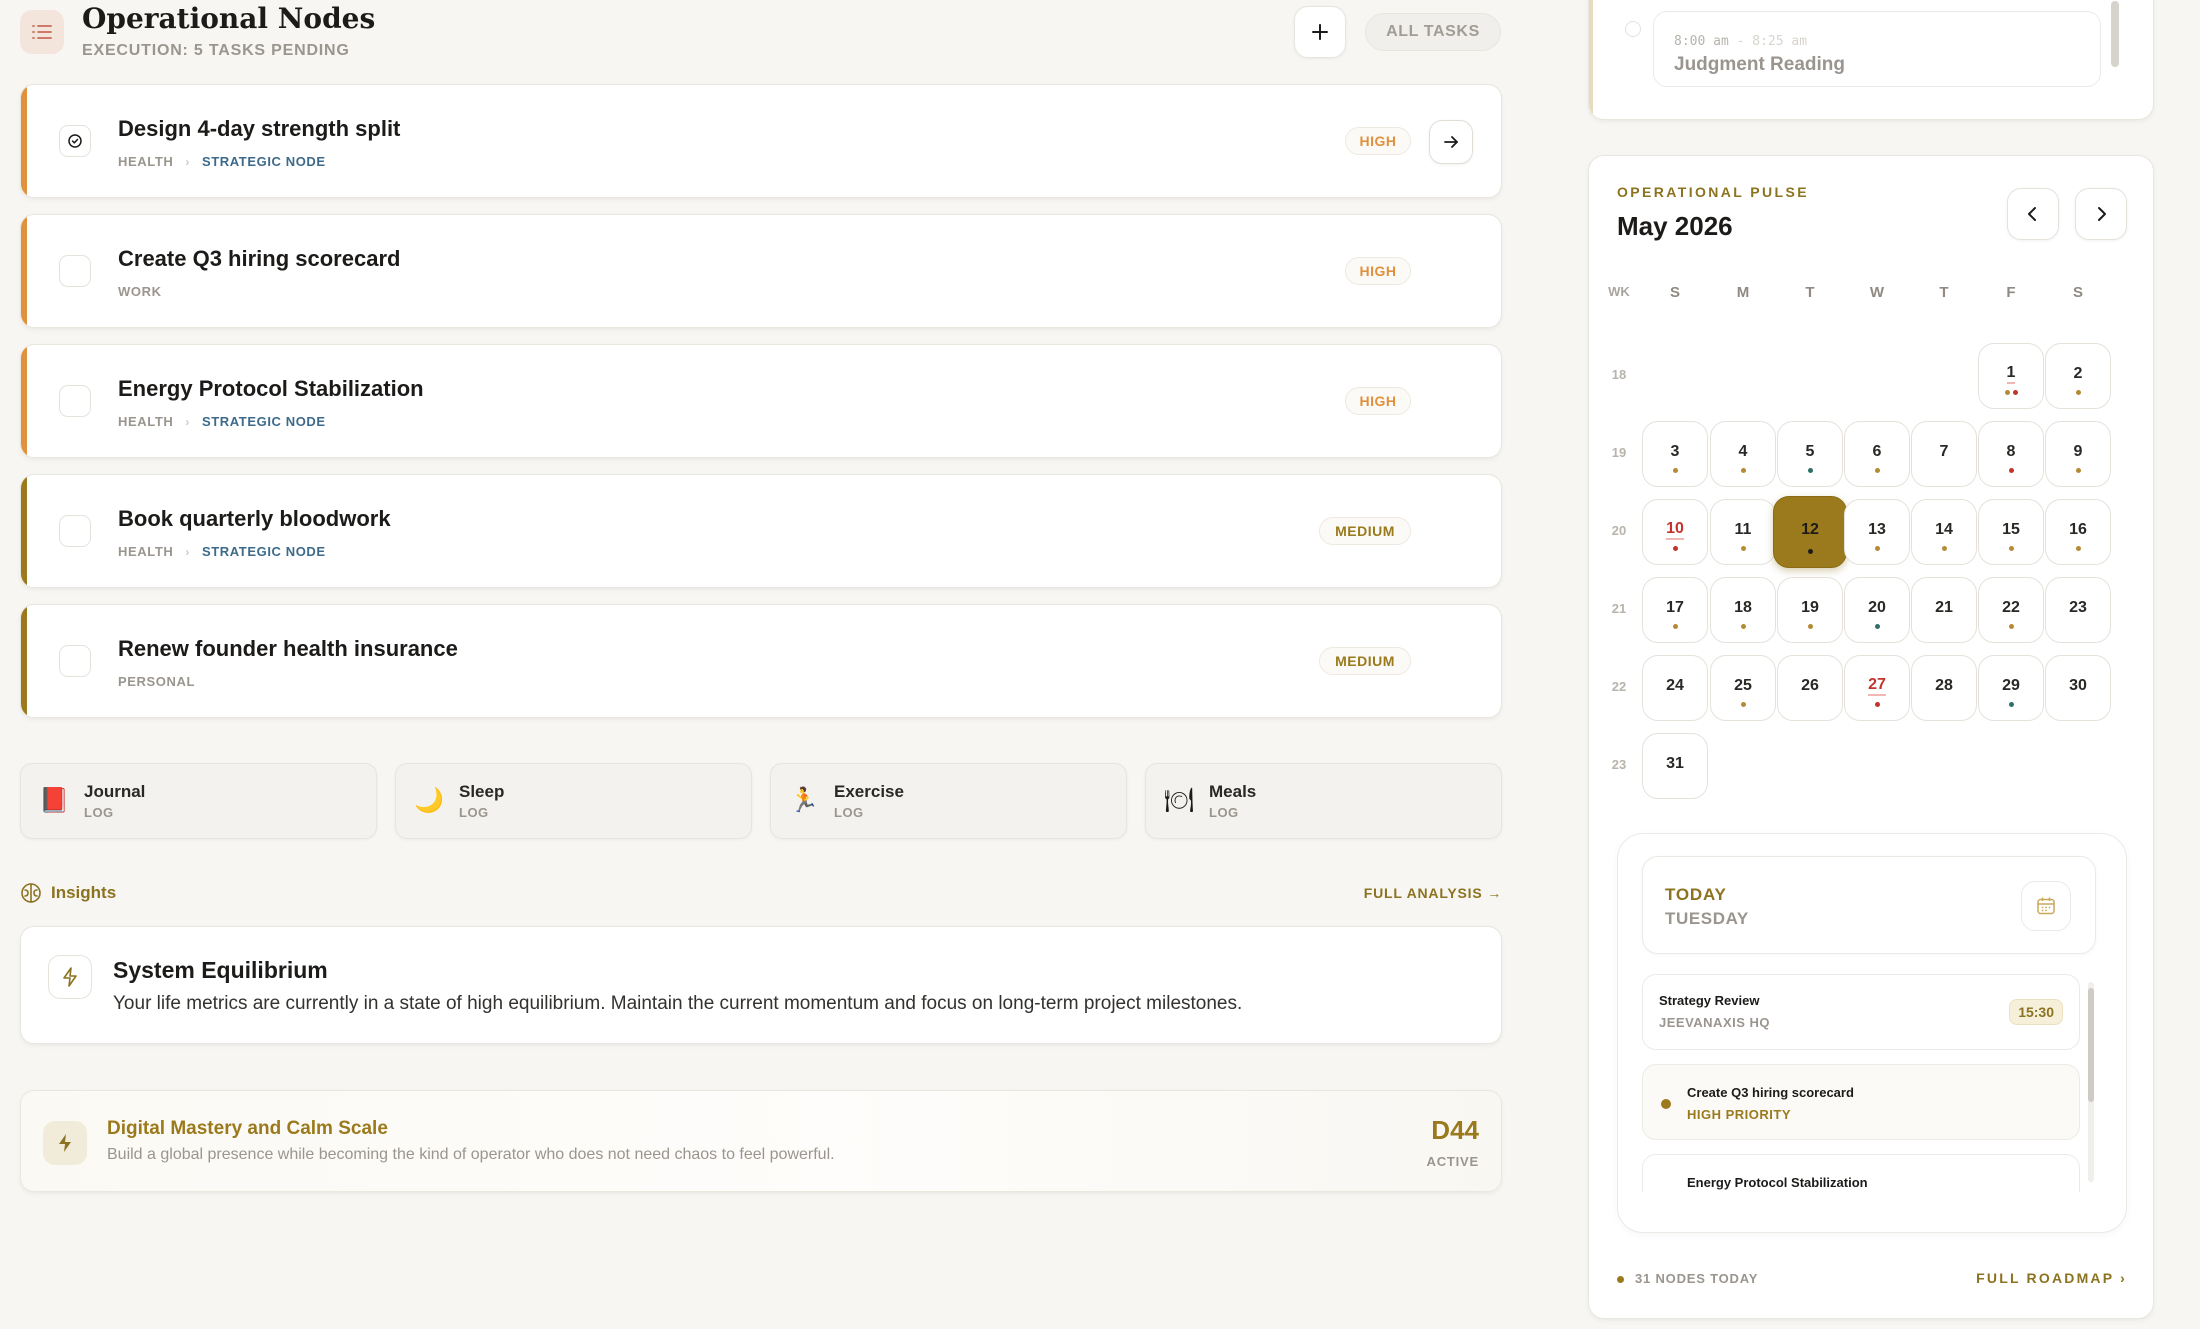 This screenshot has width=2200, height=1329. I want to click on page-title: Operational Nodes, so click(229, 18).